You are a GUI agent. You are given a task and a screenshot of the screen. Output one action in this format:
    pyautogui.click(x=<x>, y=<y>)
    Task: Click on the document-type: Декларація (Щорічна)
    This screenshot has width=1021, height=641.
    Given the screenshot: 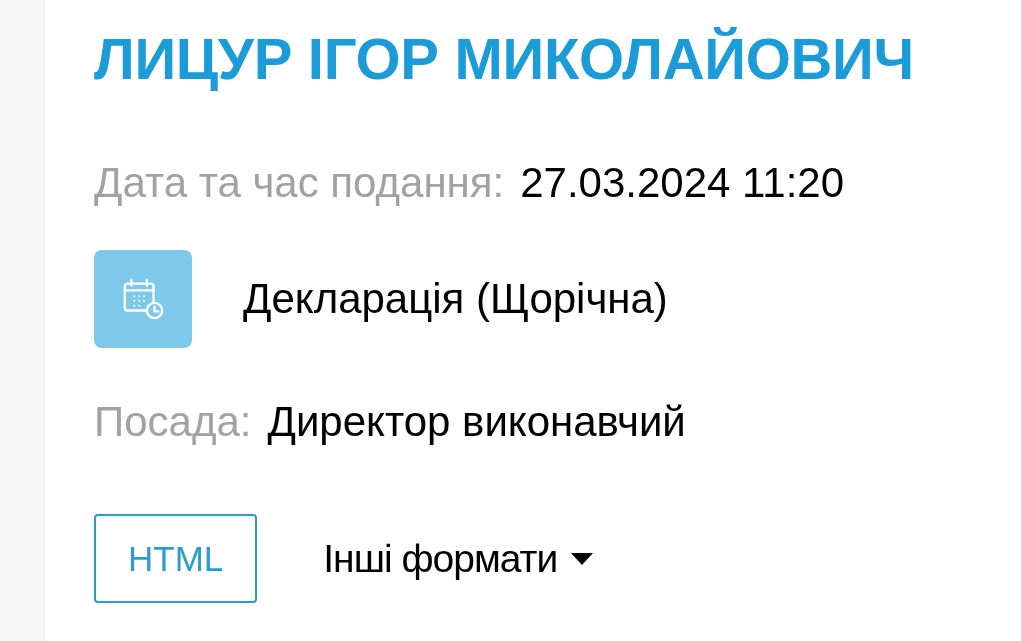 What is the action you would take?
    pyautogui.click(x=455, y=299)
    